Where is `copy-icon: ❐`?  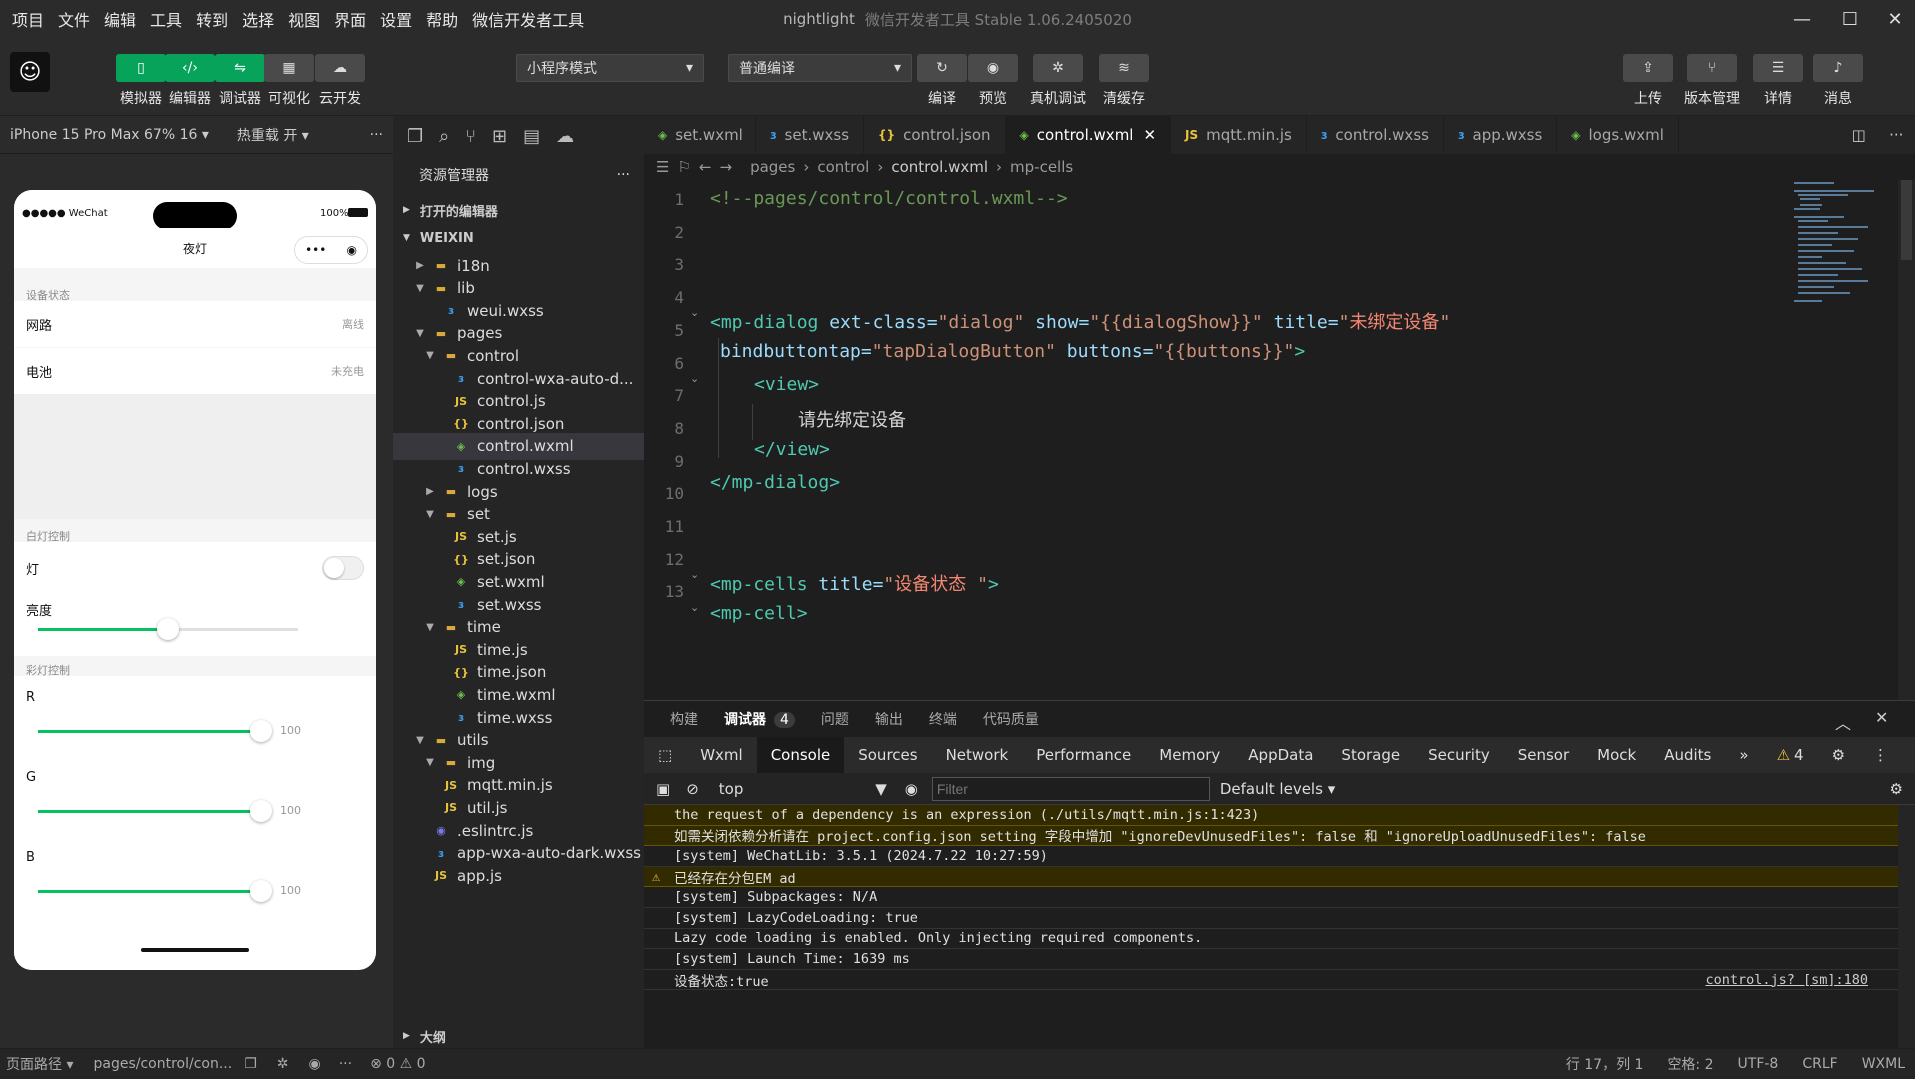 copy-icon: ❐ is located at coordinates (250, 1064).